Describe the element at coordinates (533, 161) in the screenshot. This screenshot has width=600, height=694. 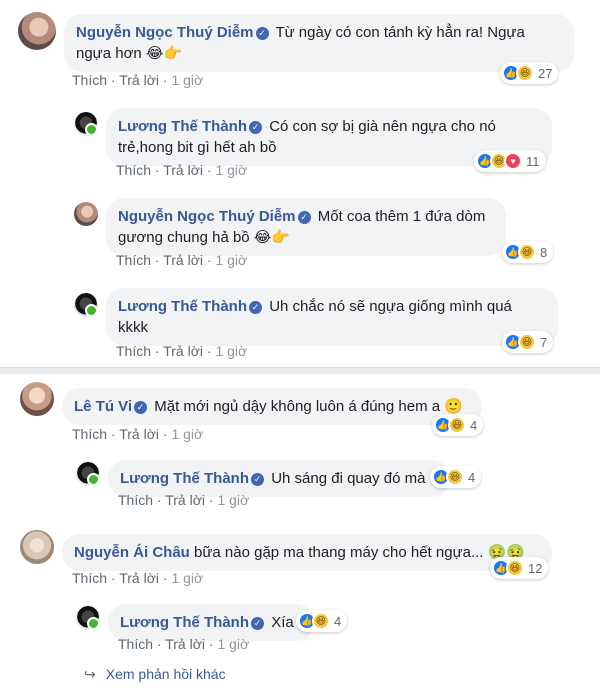
I see `reaction-count: 11` at that location.